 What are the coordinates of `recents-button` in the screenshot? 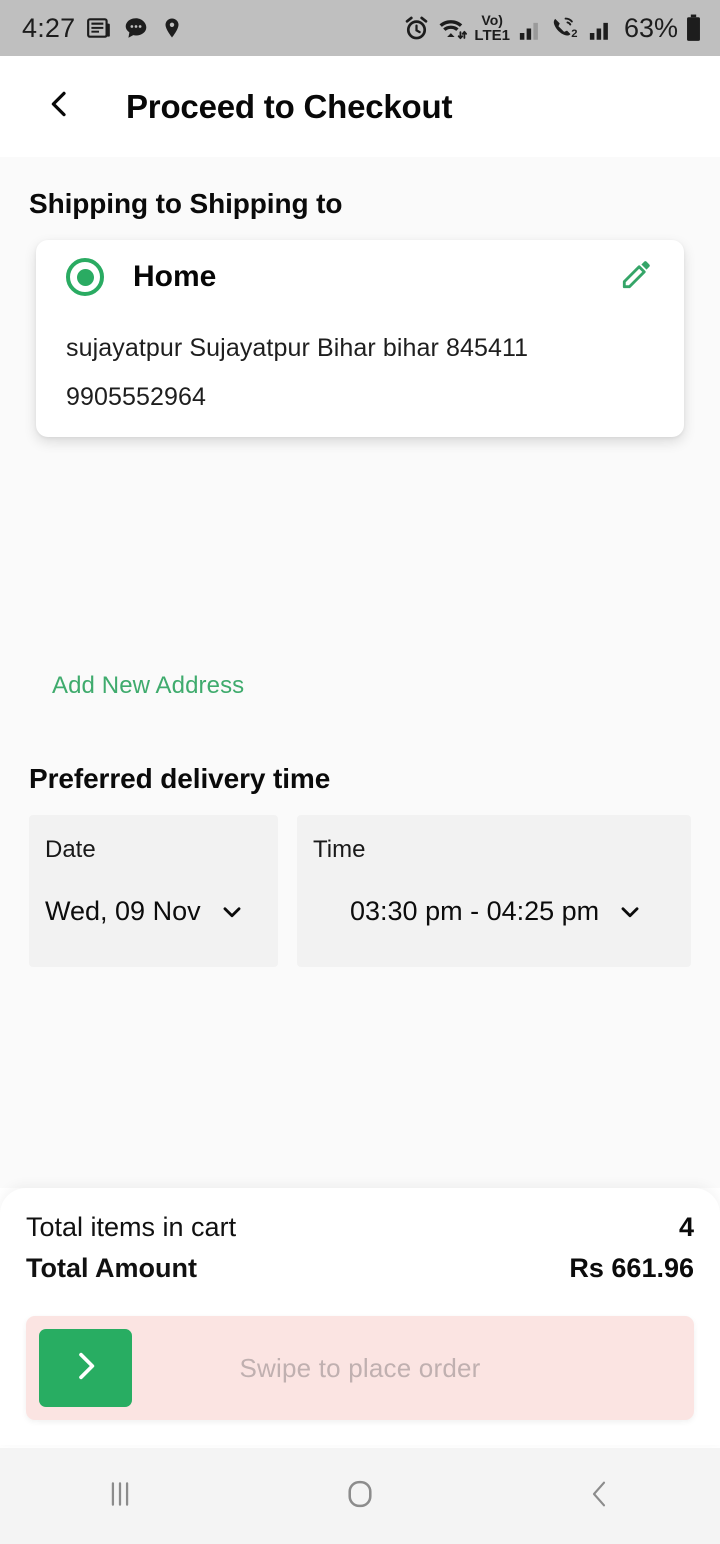 It's located at (120, 1496).